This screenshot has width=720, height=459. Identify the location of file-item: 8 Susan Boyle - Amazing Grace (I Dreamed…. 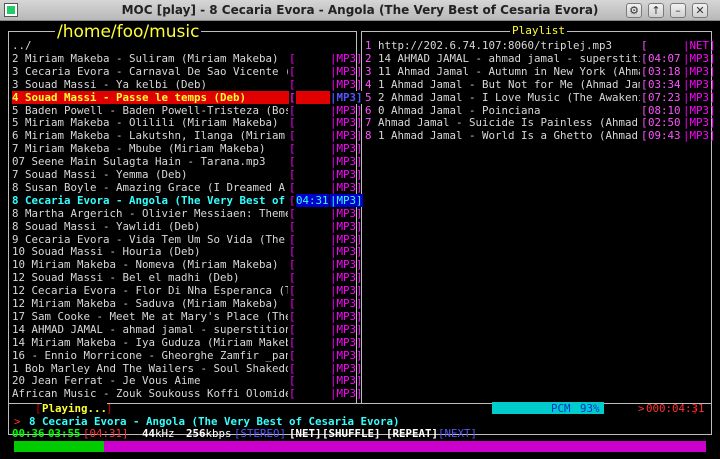
(187, 187).